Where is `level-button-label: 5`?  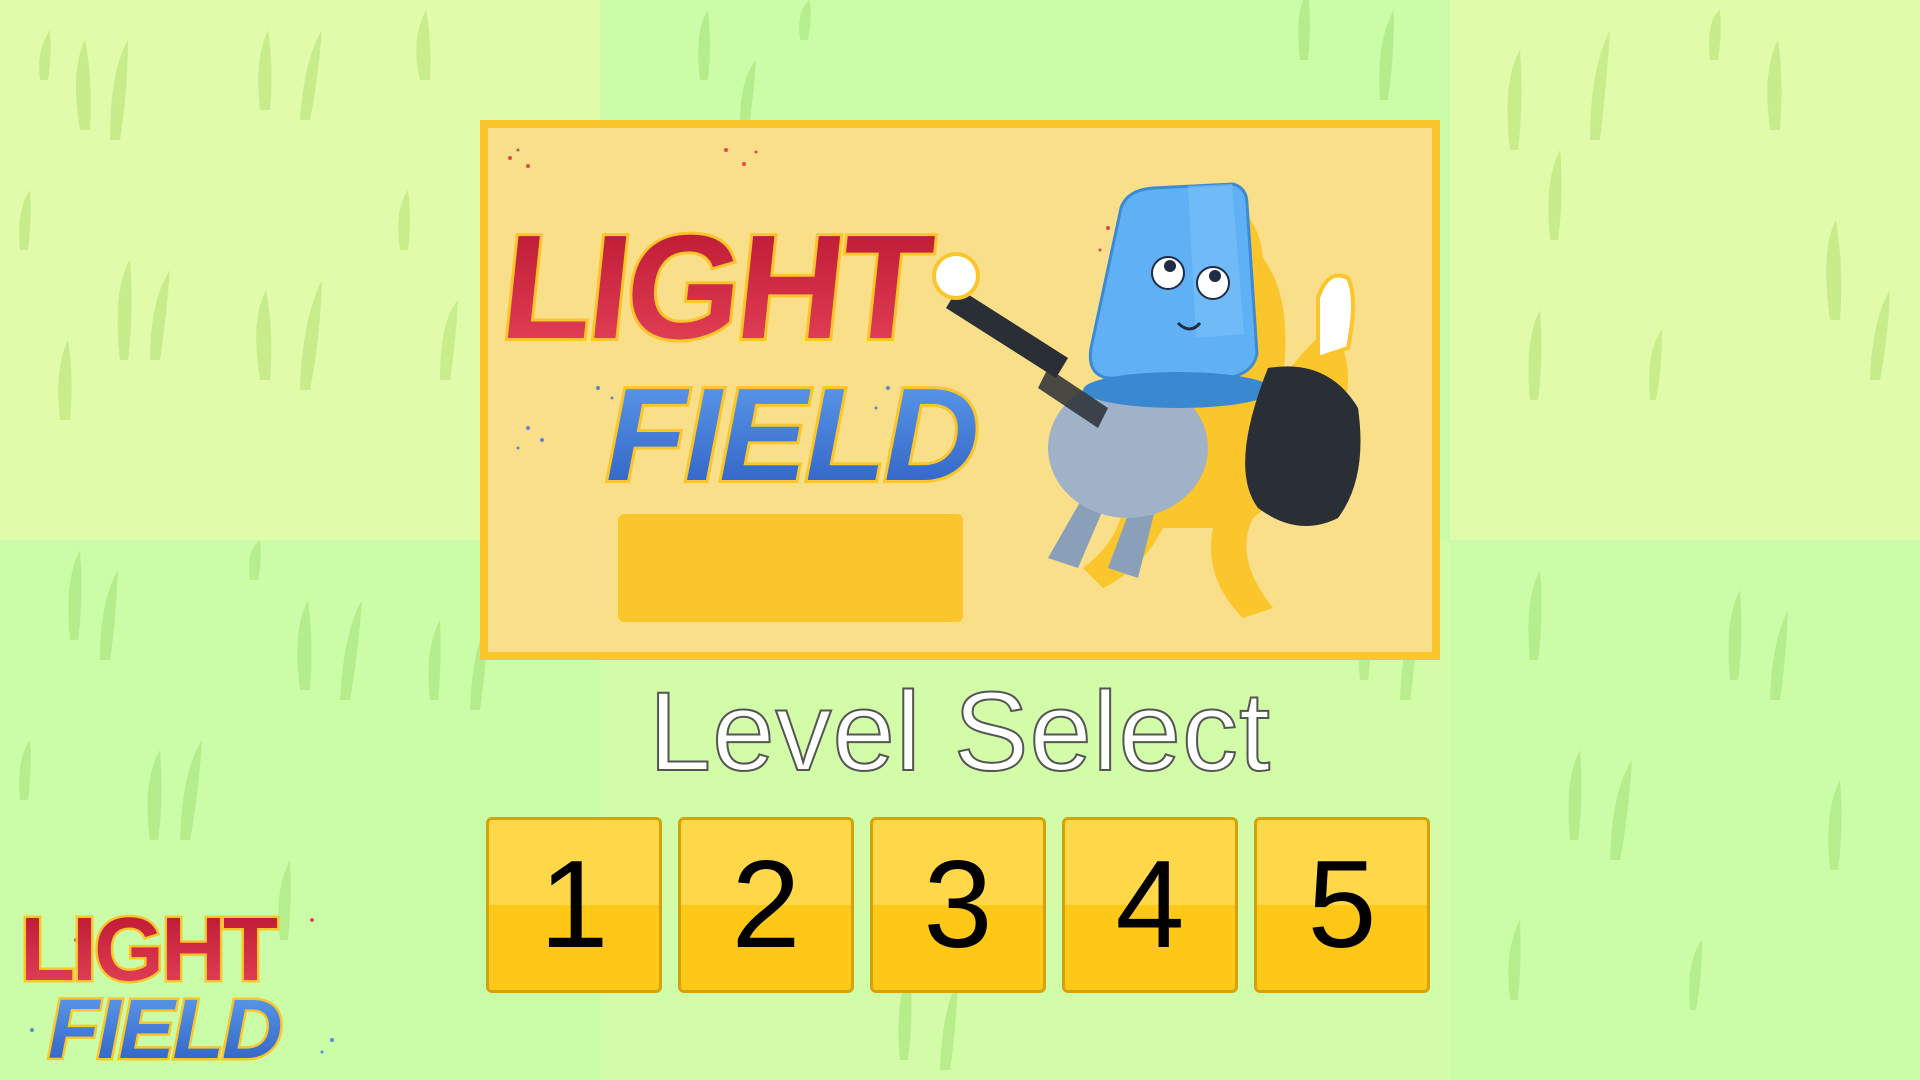 level-button-label: 5 is located at coordinates (1342, 905).